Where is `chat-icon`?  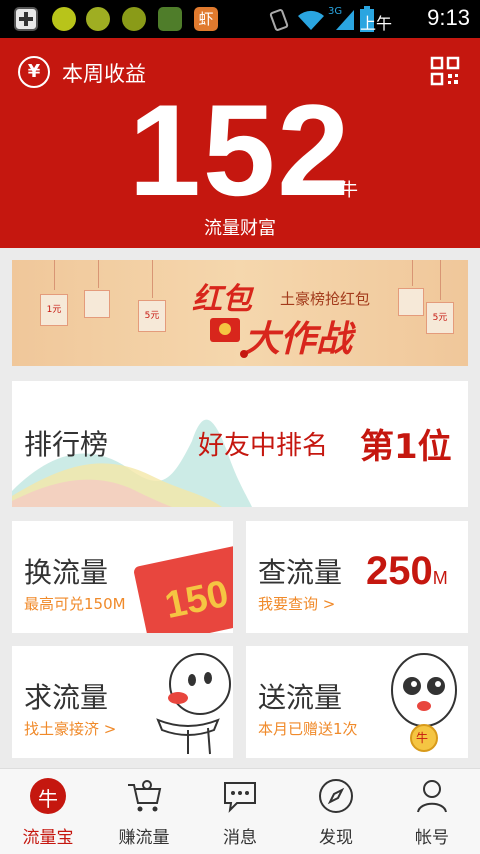
chat-icon is located at coordinates (240, 797).